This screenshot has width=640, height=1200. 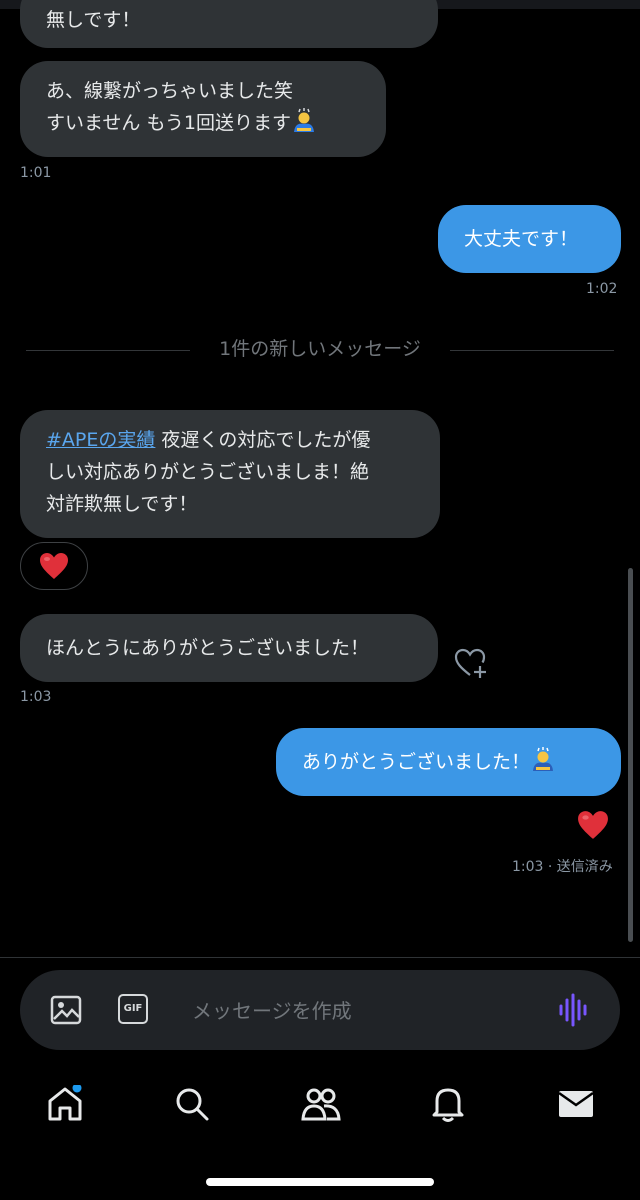 I want to click on divider-line-left, so click(x=108, y=350).